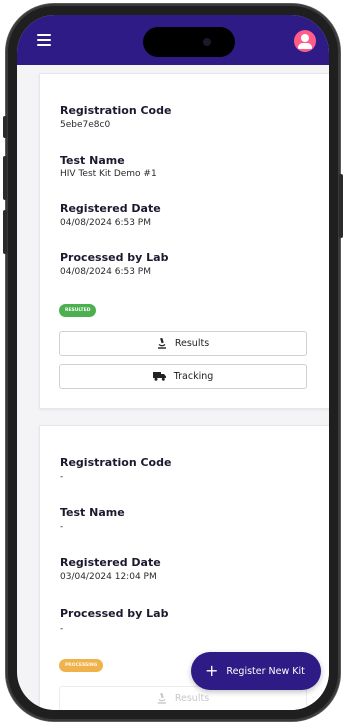  I want to click on hamburger-menu-icon, so click(44, 40).